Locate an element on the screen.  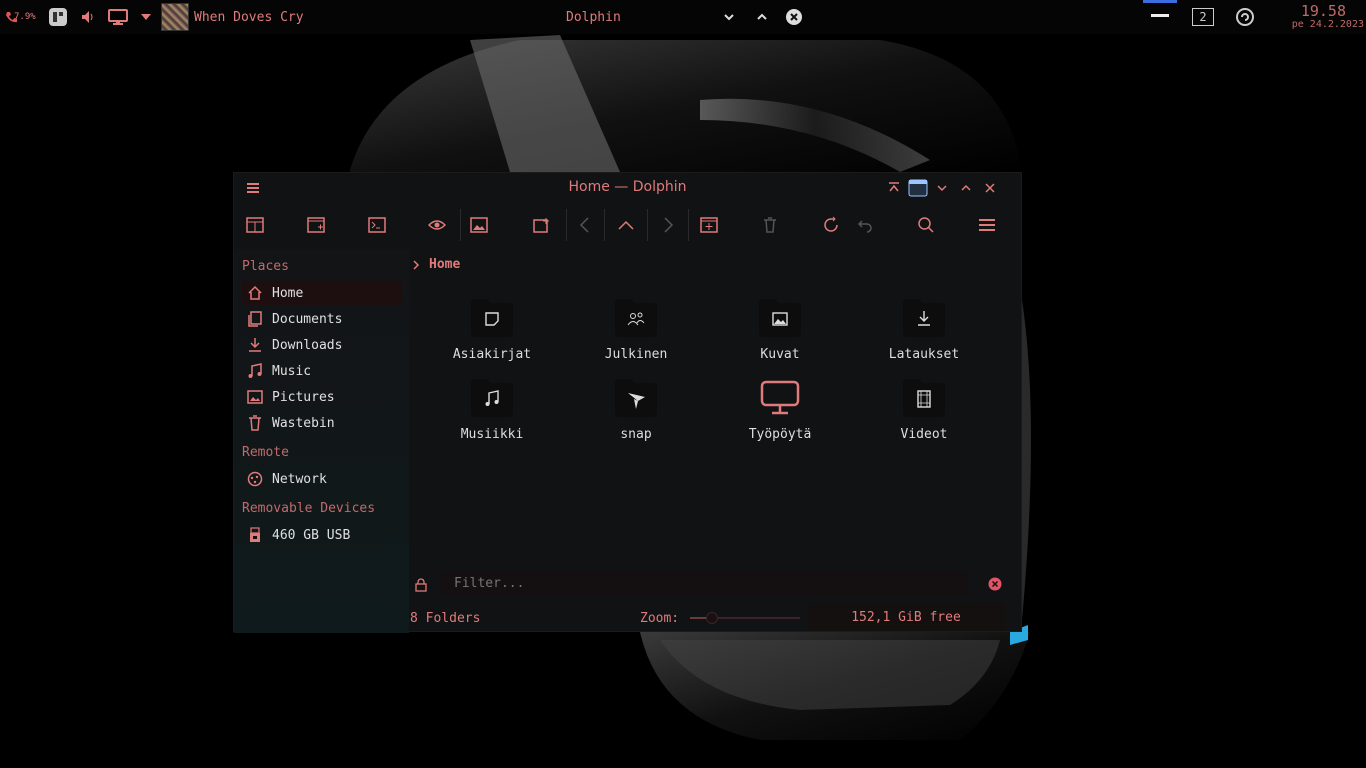
window-icon is located at coordinates (918, 188).